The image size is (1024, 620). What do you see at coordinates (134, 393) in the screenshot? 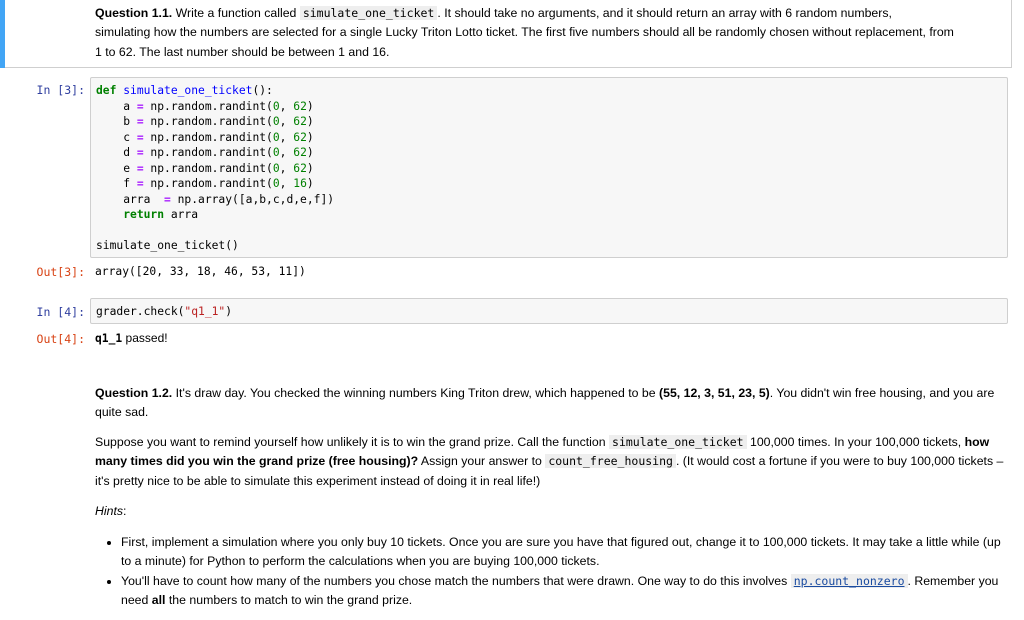
I see `question-label: Question 1.2.` at bounding box center [134, 393].